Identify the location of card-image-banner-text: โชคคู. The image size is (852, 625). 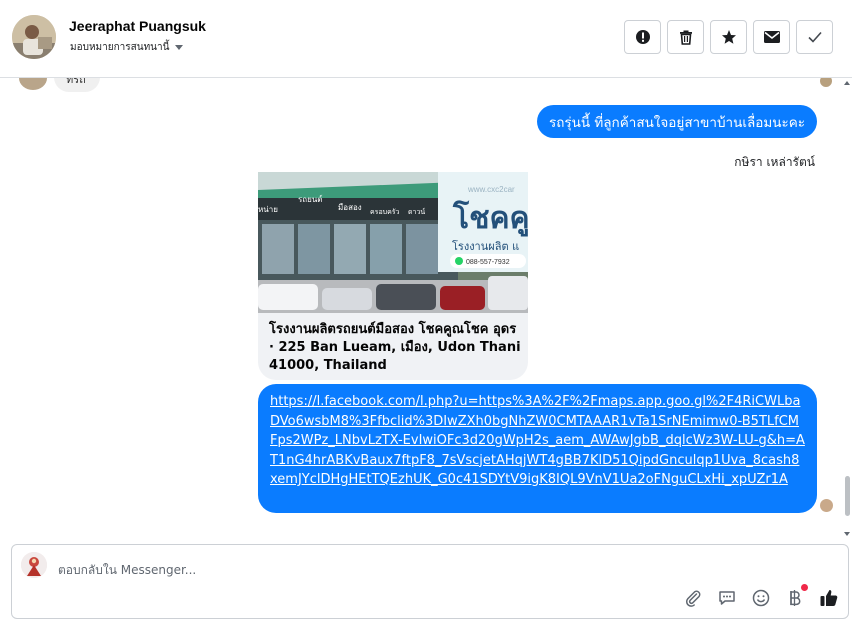
(490, 218).